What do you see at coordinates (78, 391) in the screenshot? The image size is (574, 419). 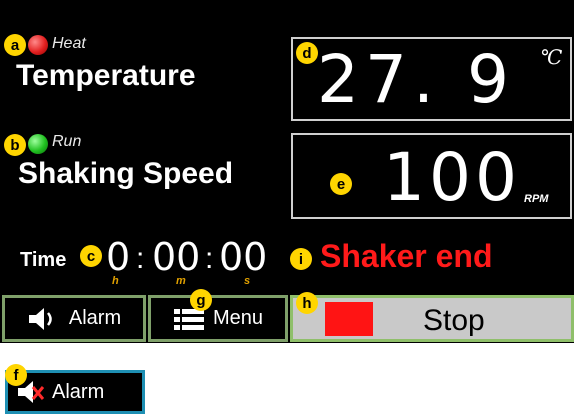 I see `alarm-muted-label: Alarm` at bounding box center [78, 391].